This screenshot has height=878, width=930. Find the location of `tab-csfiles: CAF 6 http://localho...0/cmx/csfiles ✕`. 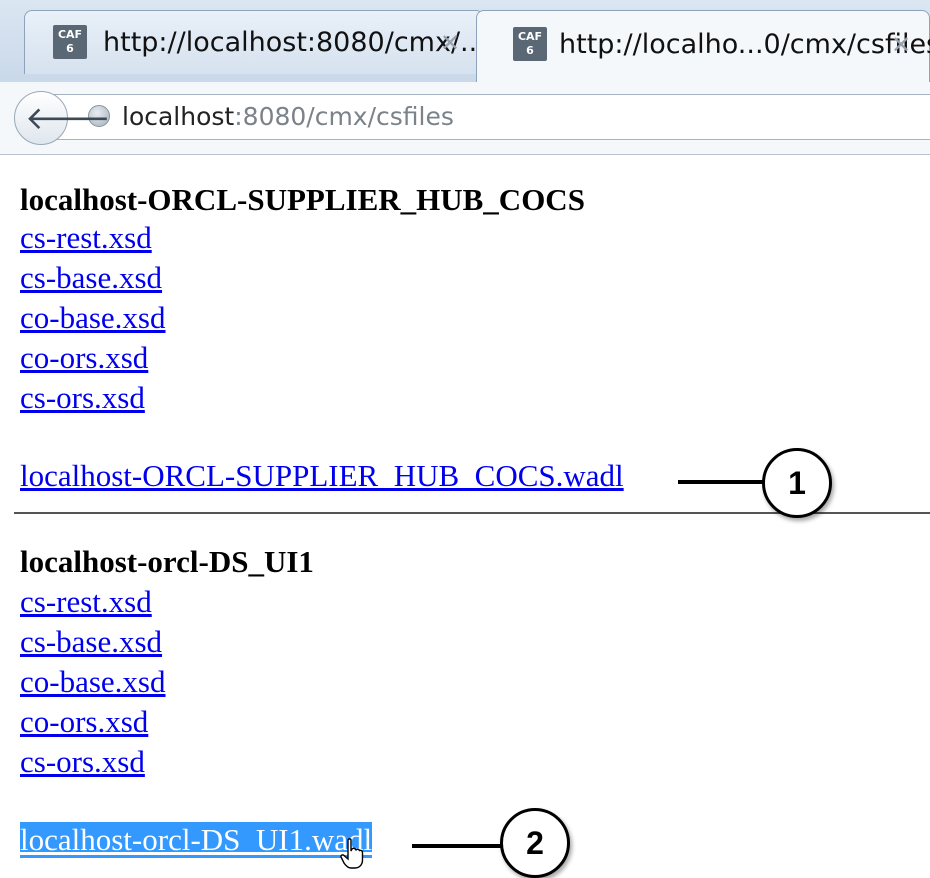

tab-csfiles: CAF 6 http://localho...0/cmx/csfiles ✕ is located at coordinates (703, 46).